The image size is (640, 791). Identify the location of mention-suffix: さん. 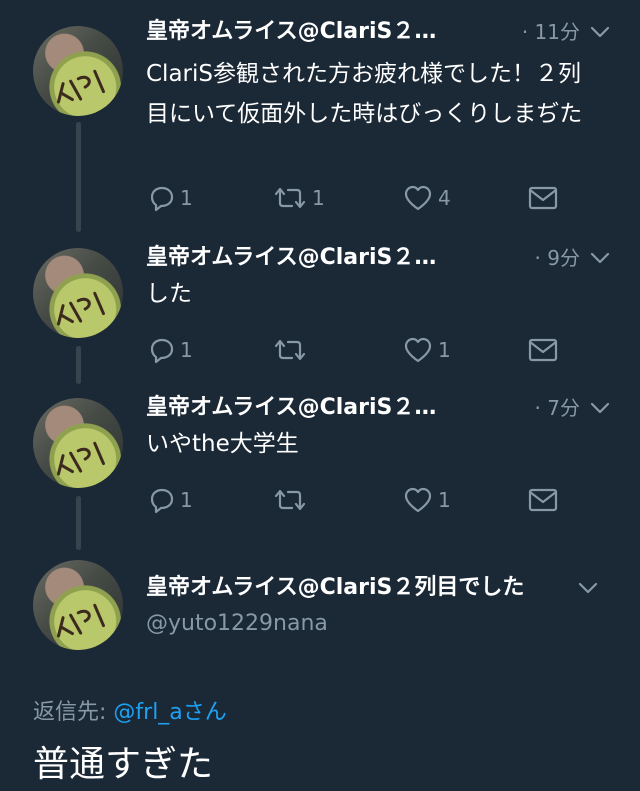
(204, 712).